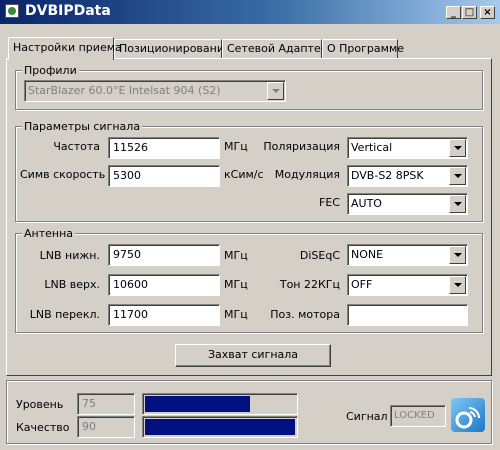 This screenshot has height=450, width=500. I want to click on app-icon, so click(12, 11).